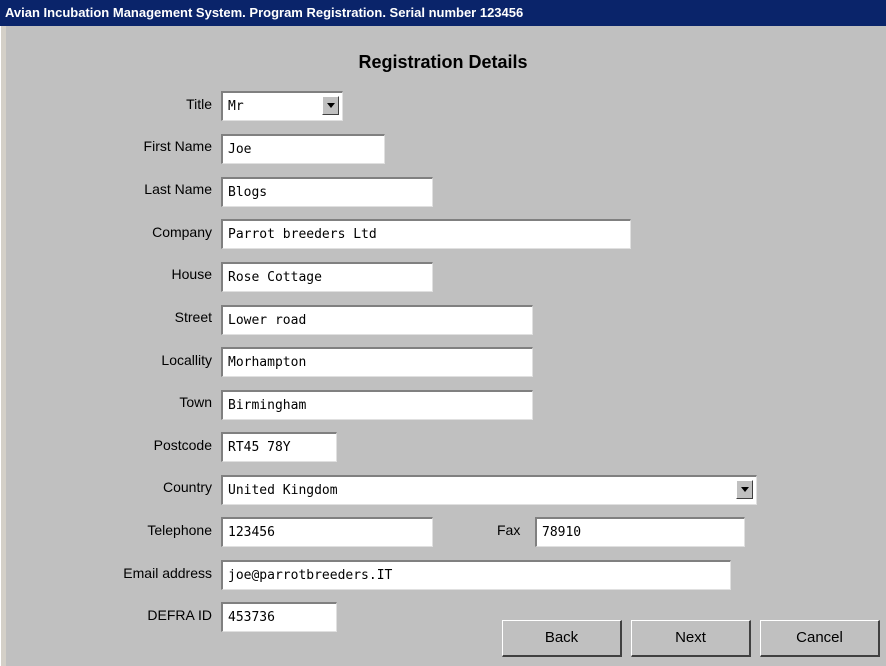  Describe the element at coordinates (279, 617) in the screenshot. I see `defra-id-field: 453736` at that location.